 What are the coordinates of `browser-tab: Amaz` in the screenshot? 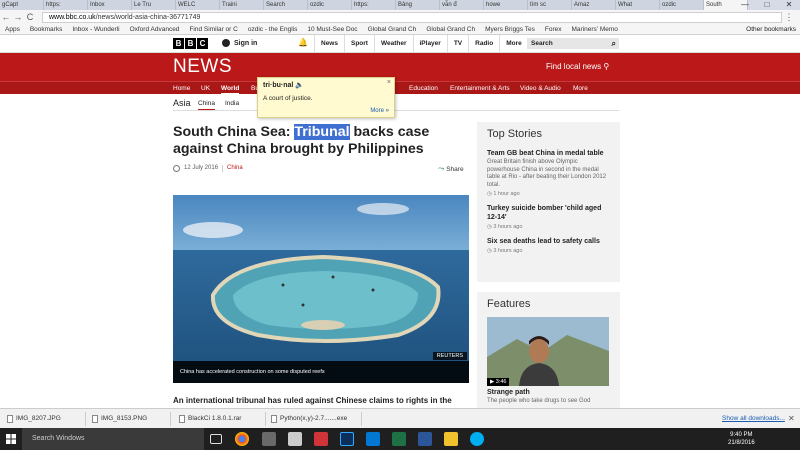 It's located at (594, 5).